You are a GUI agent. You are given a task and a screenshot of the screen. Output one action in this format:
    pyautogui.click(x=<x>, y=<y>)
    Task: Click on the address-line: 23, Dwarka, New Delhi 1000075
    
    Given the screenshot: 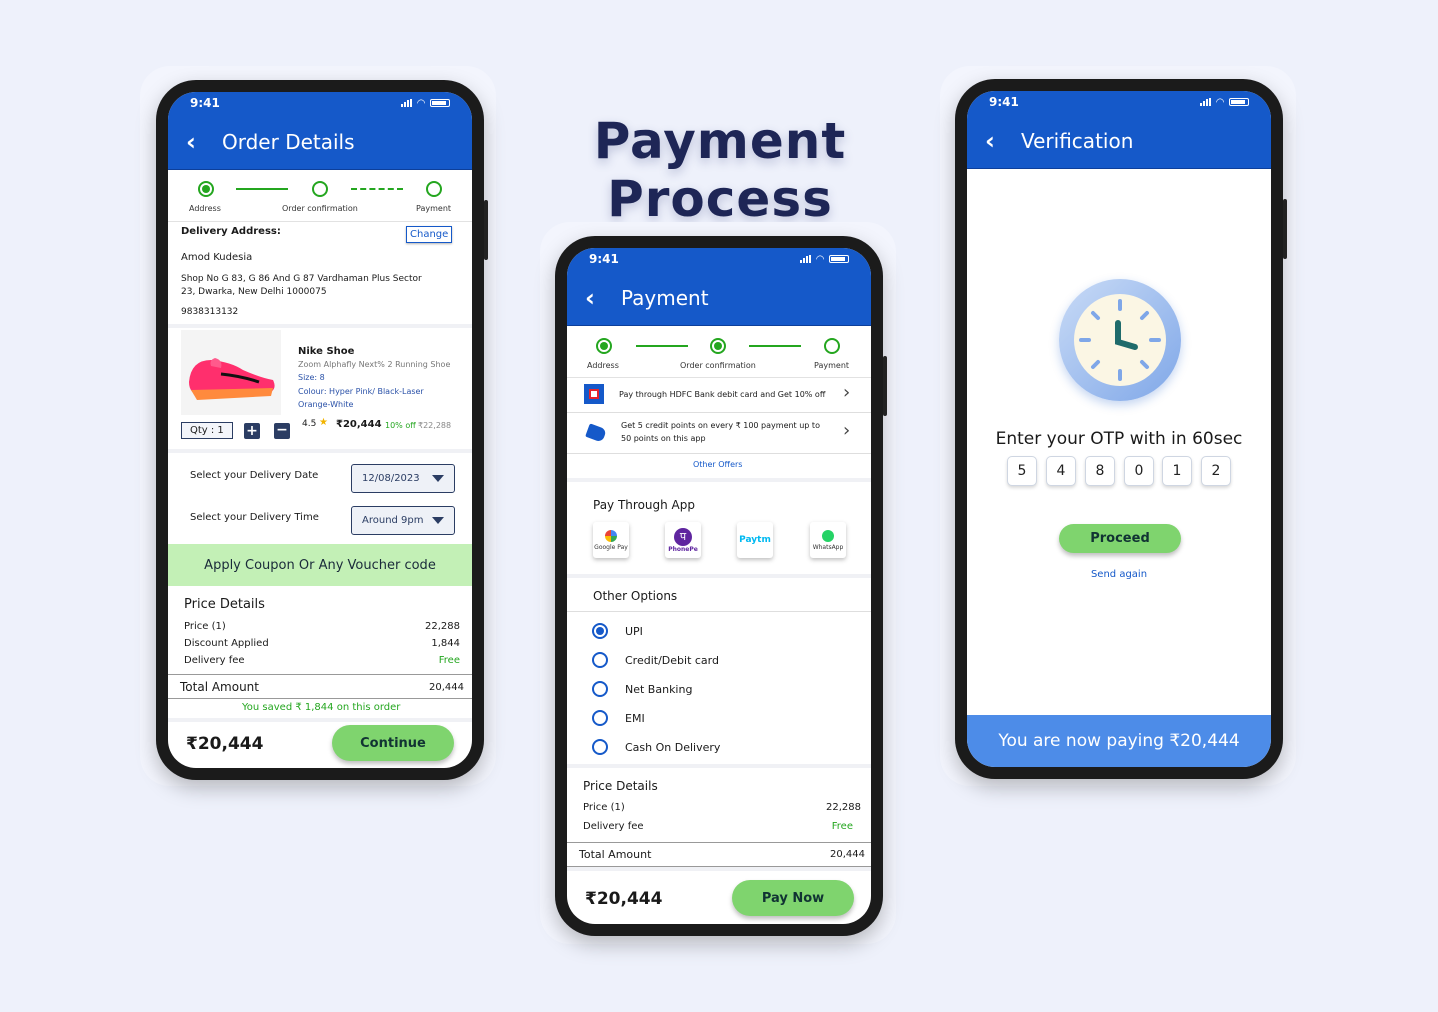 What is the action you would take?
    pyautogui.click(x=254, y=292)
    